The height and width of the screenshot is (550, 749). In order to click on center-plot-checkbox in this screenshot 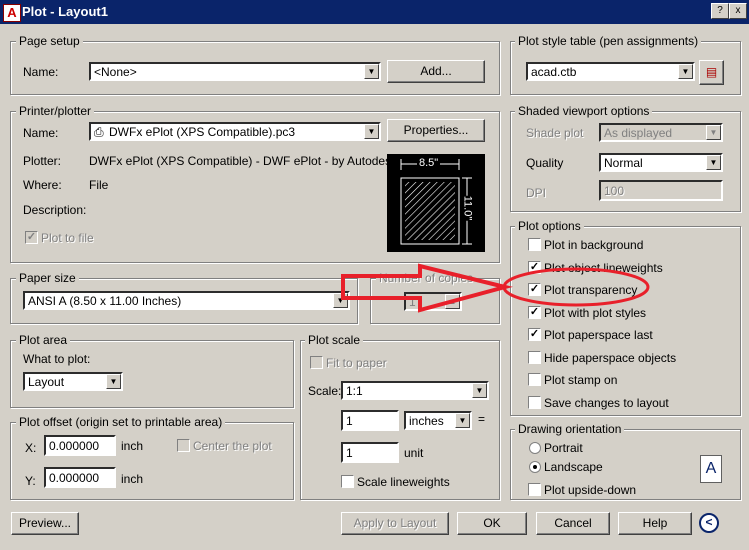, I will do `click(183, 445)`.